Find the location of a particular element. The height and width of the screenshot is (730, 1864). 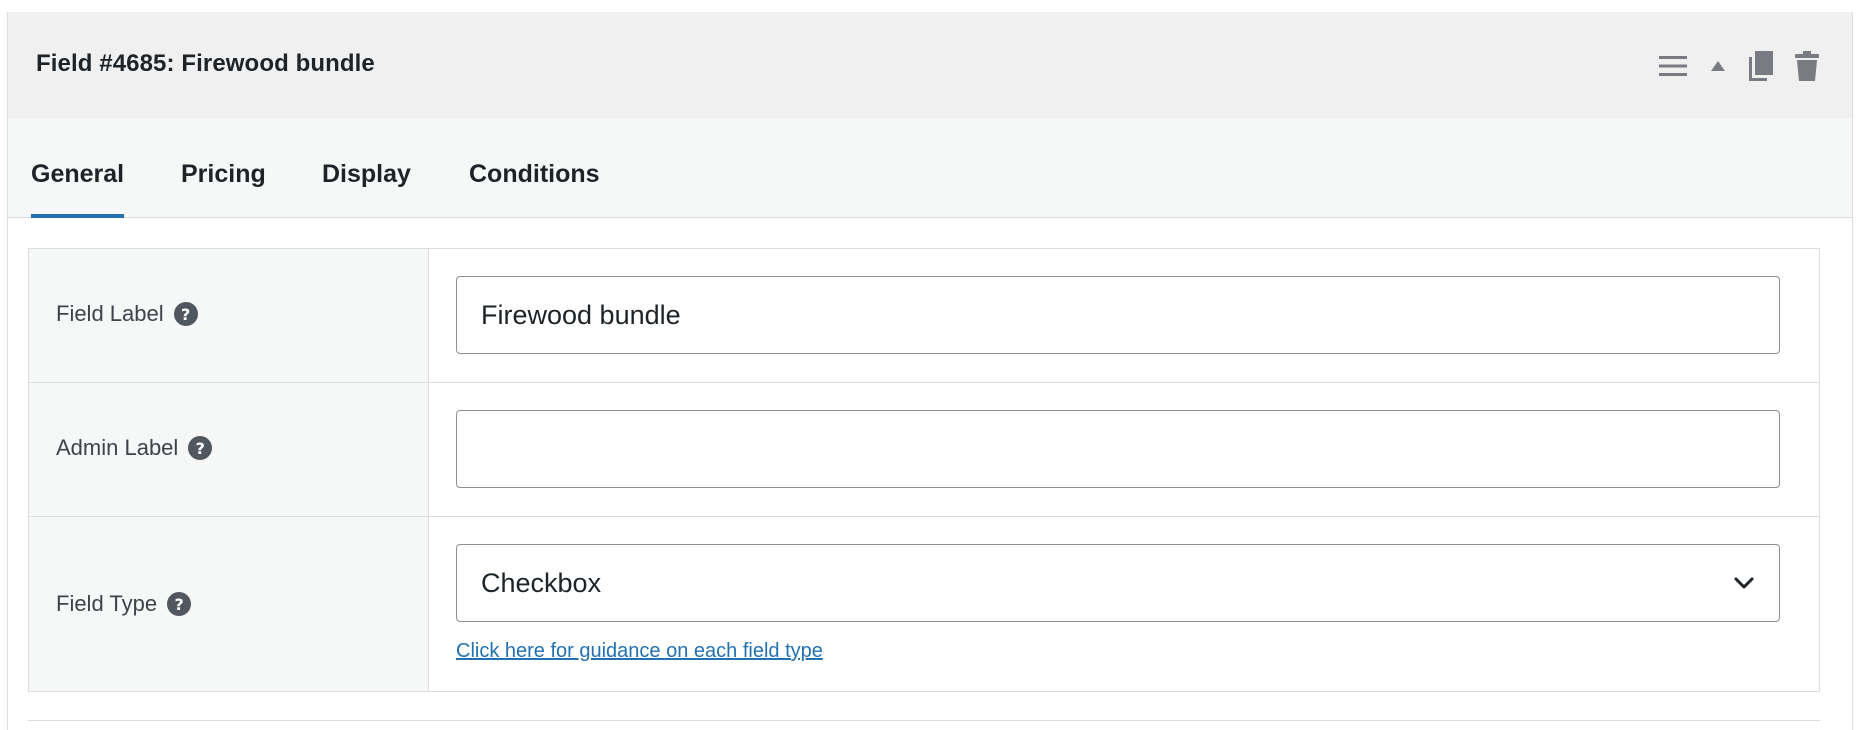

field-type-select: Checkbox is located at coordinates (1118, 583).